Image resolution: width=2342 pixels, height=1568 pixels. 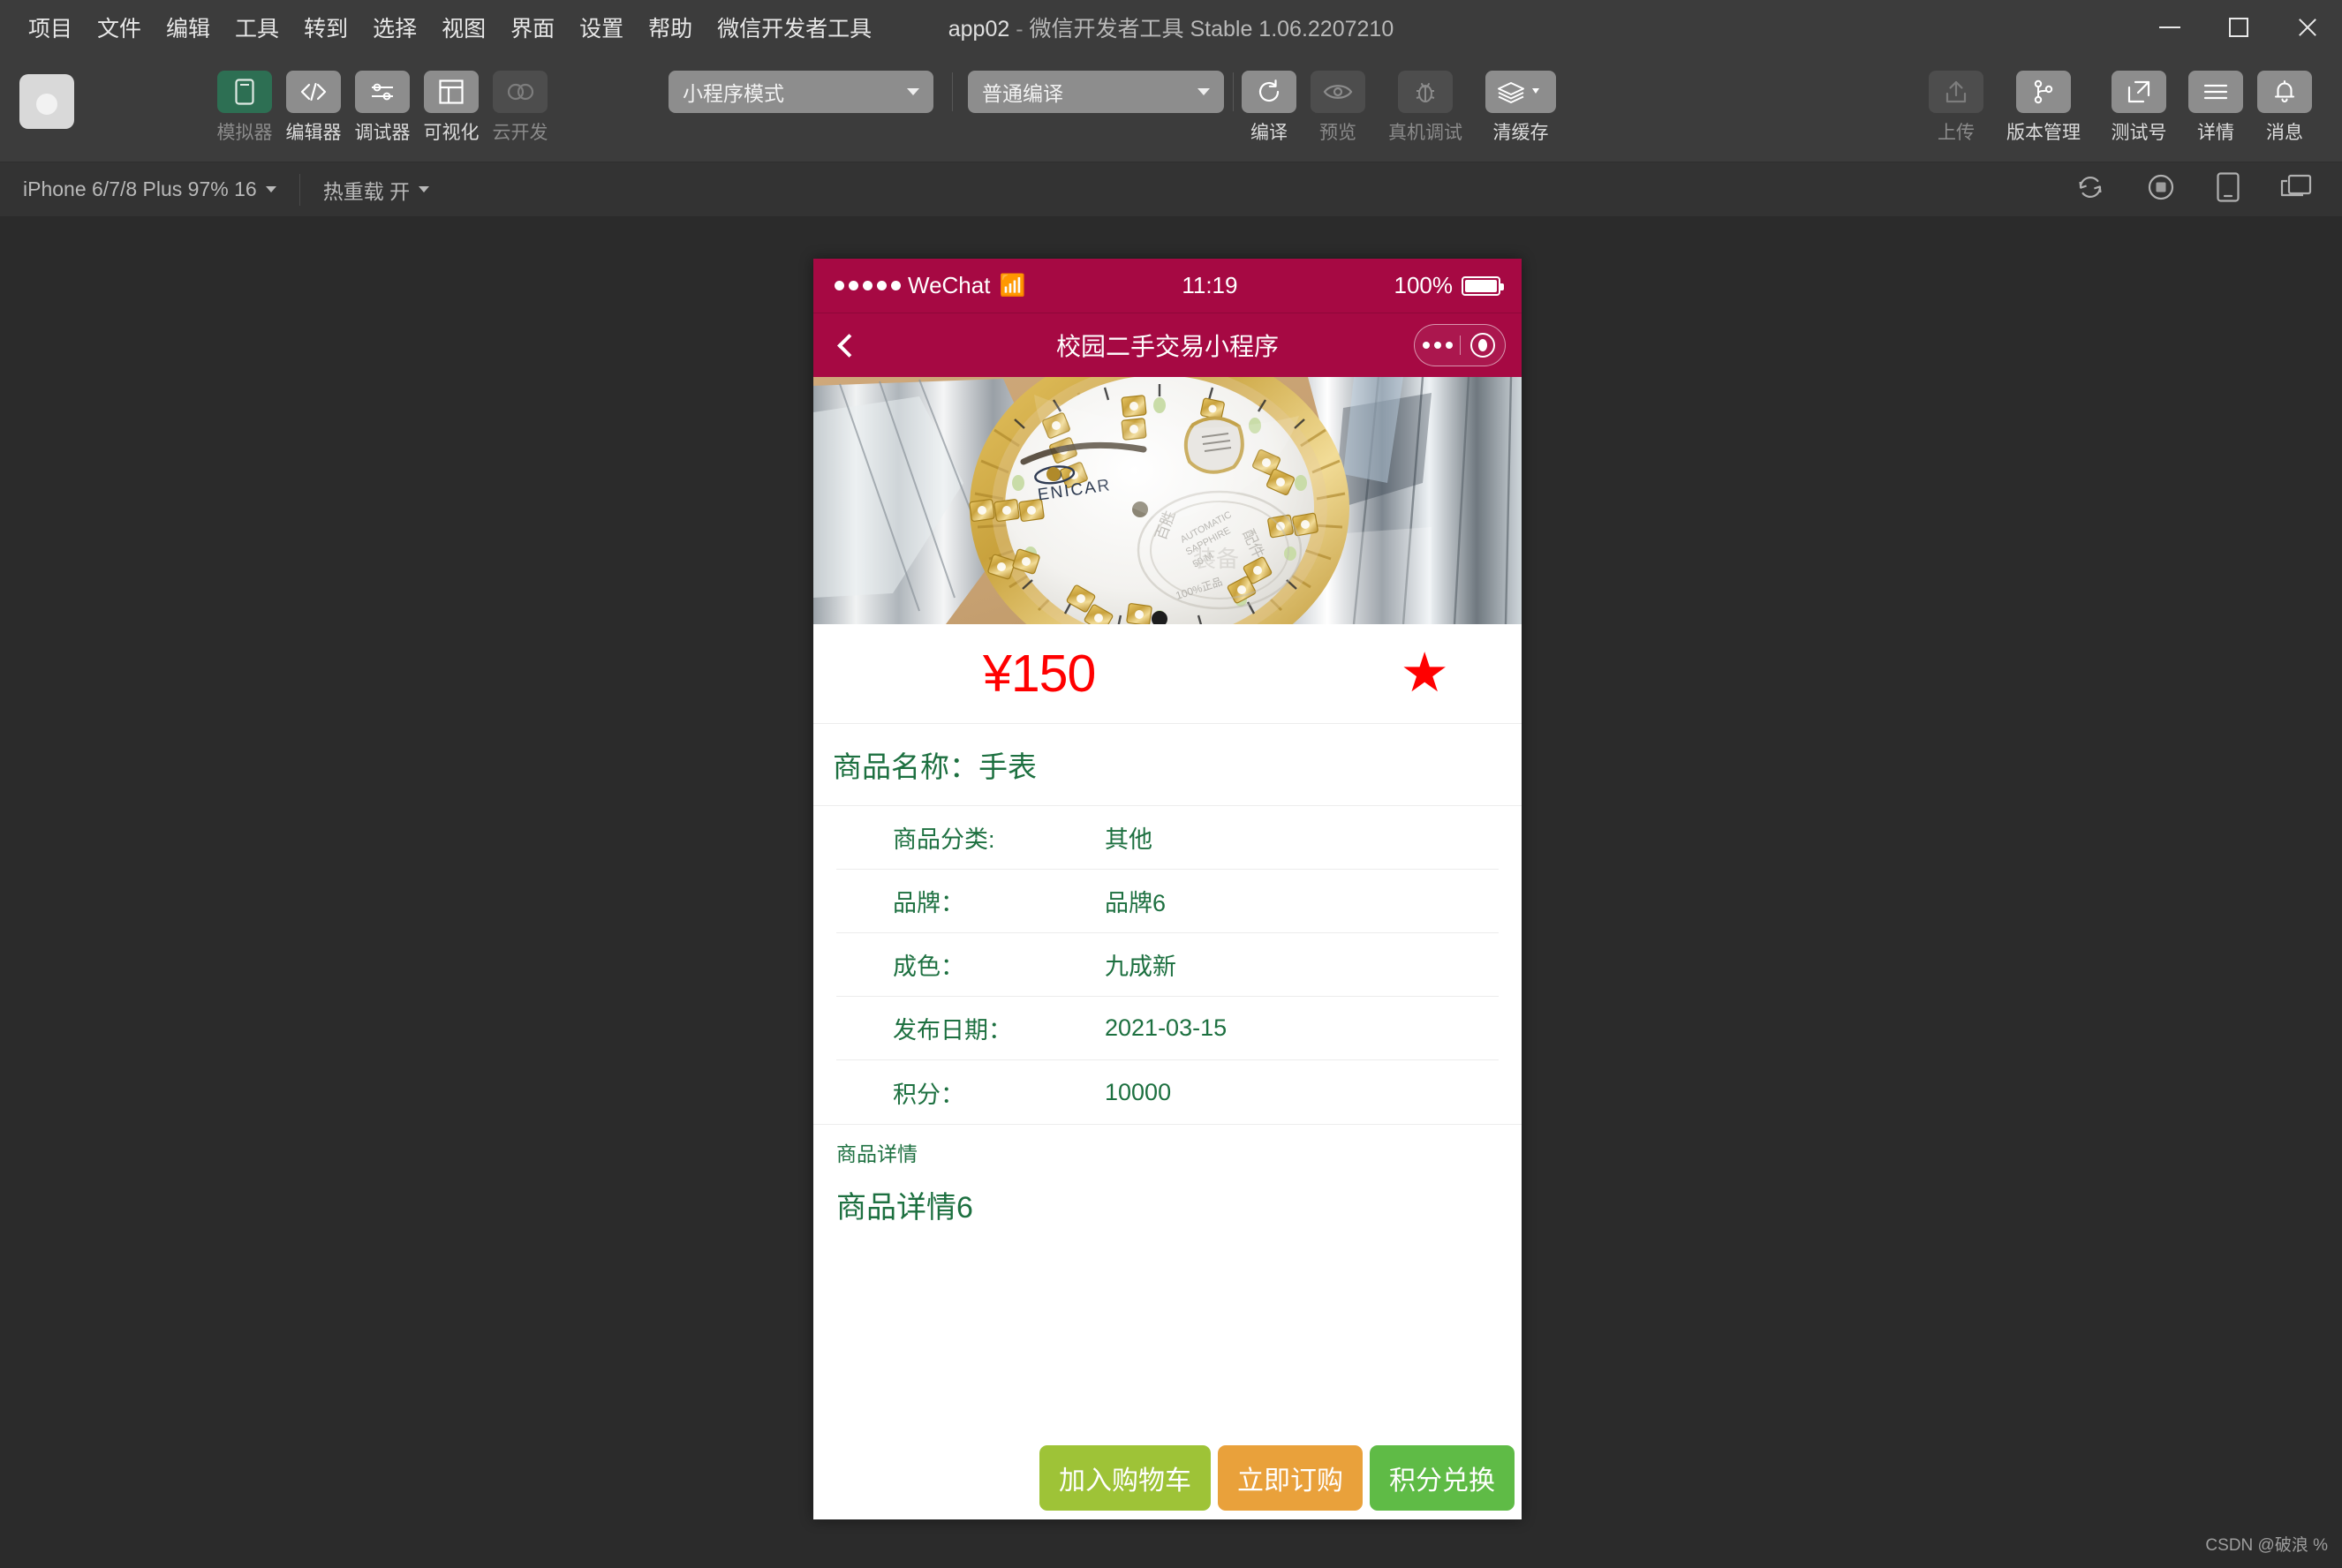 What do you see at coordinates (325, 27) in the screenshot?
I see `menu-item-goto: 转到` at bounding box center [325, 27].